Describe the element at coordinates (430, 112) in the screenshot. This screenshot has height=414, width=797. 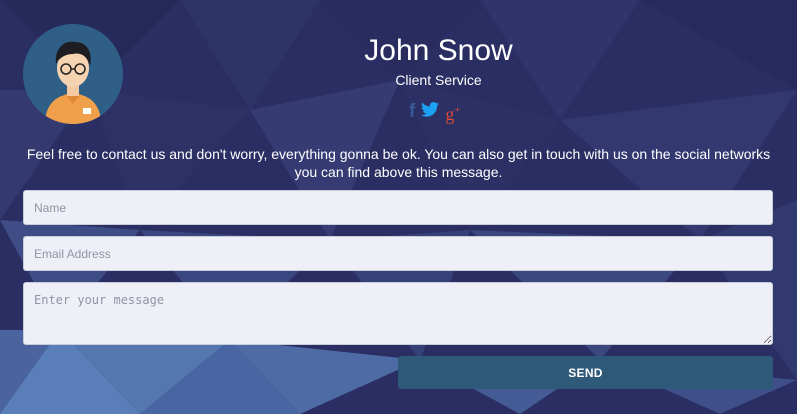
I see `twitter-icon` at that location.